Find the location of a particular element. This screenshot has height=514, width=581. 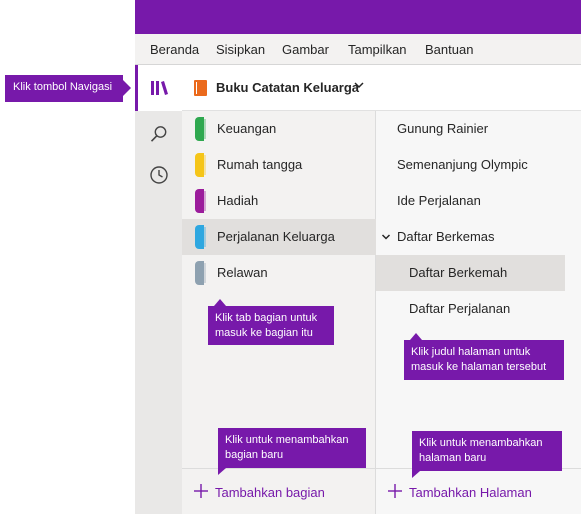

page-item: Gunung Rainier is located at coordinates (470, 129).